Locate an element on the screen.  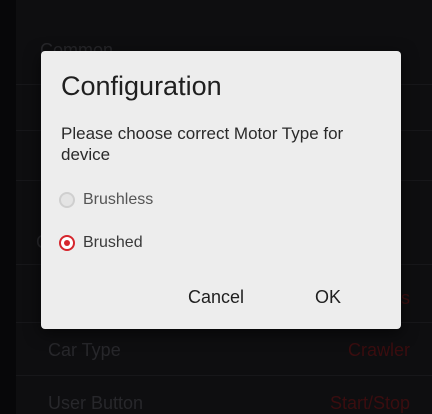
ok-button: OK is located at coordinates (328, 297).